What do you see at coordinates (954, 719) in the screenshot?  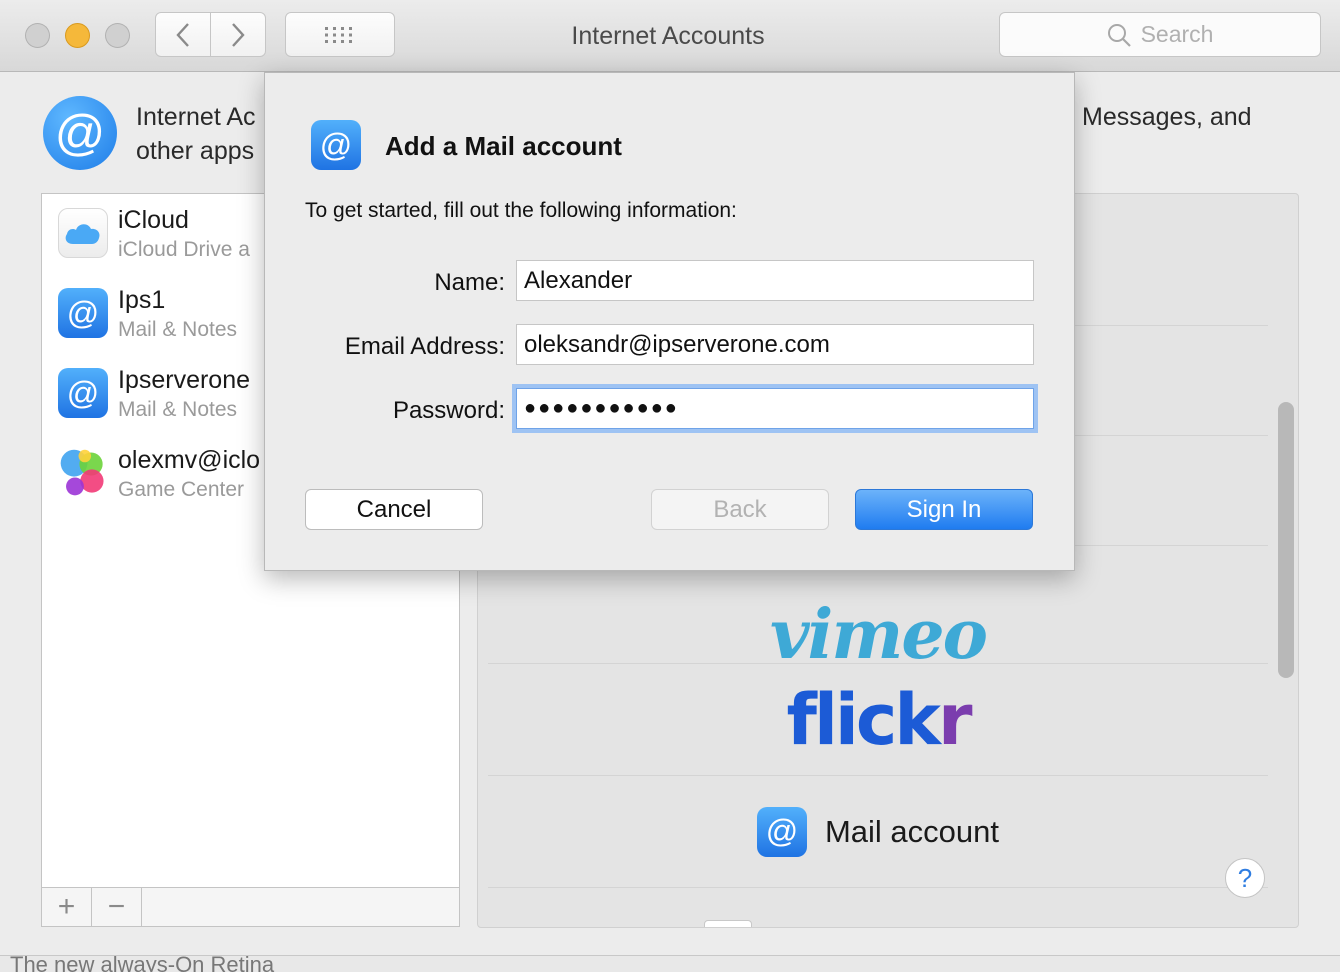 I see `flickr-logo-r: r` at bounding box center [954, 719].